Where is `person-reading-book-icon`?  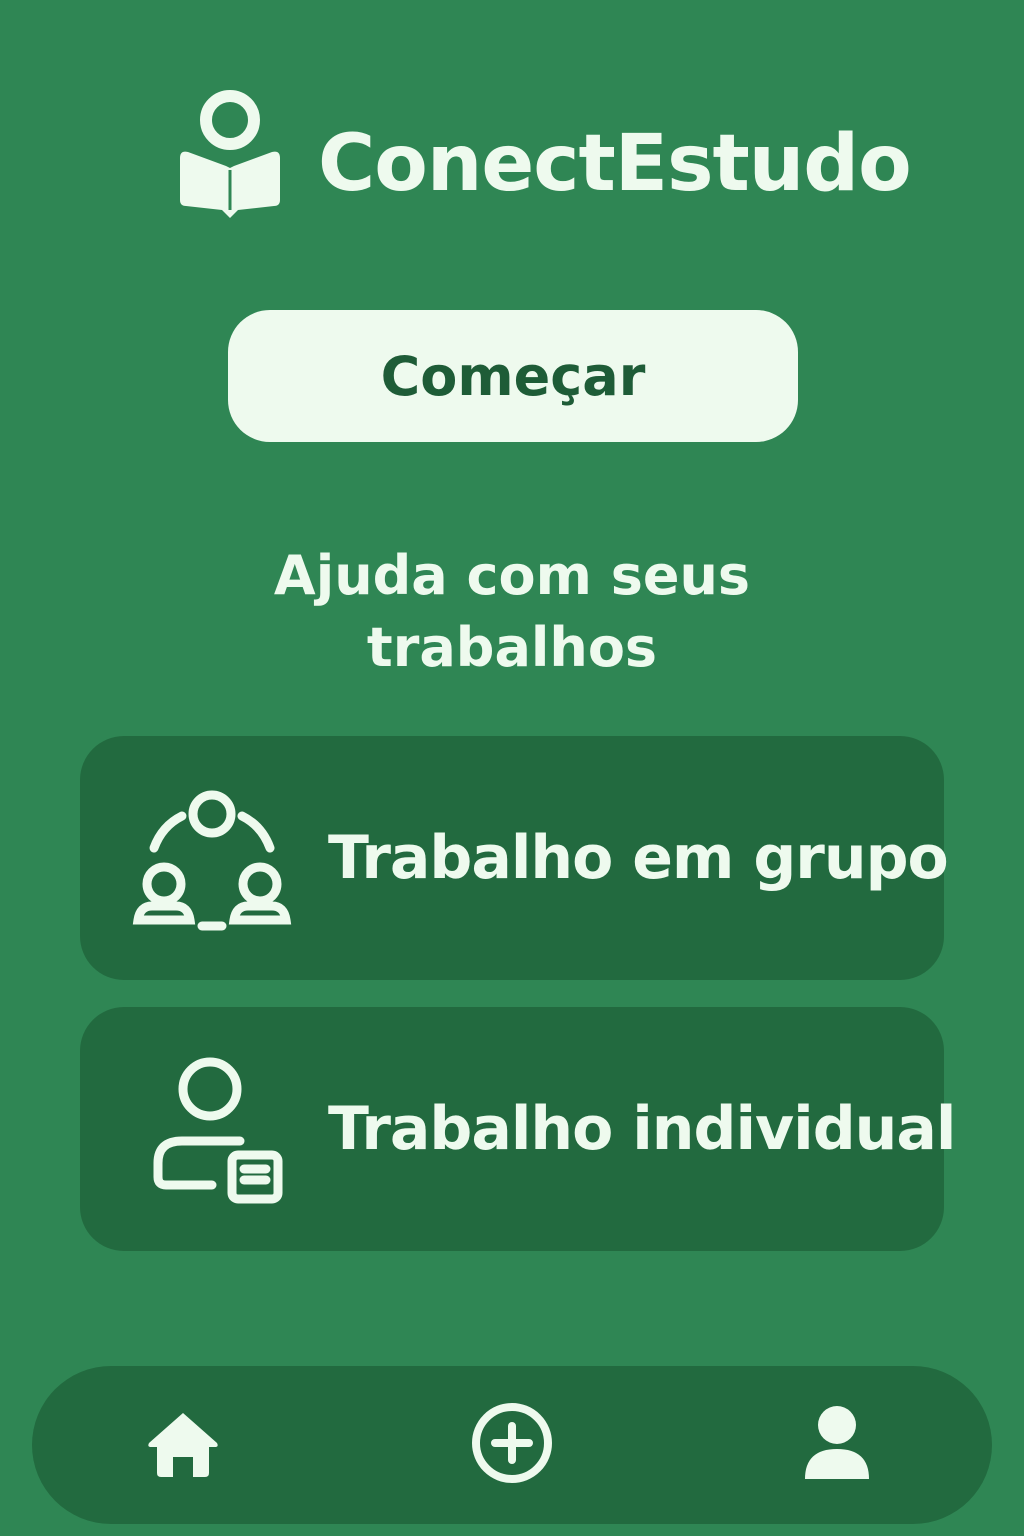
person-reading-book-icon is located at coordinates (230, 153).